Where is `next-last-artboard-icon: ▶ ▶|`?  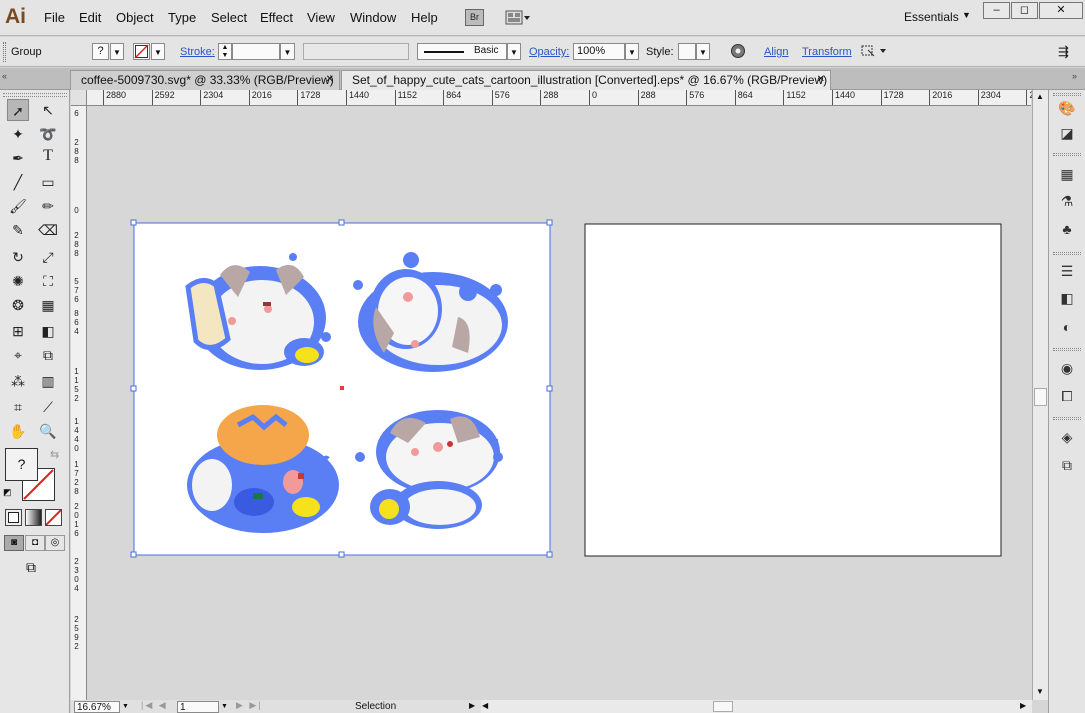 next-last-artboard-icon: ▶ ▶| is located at coordinates (249, 705).